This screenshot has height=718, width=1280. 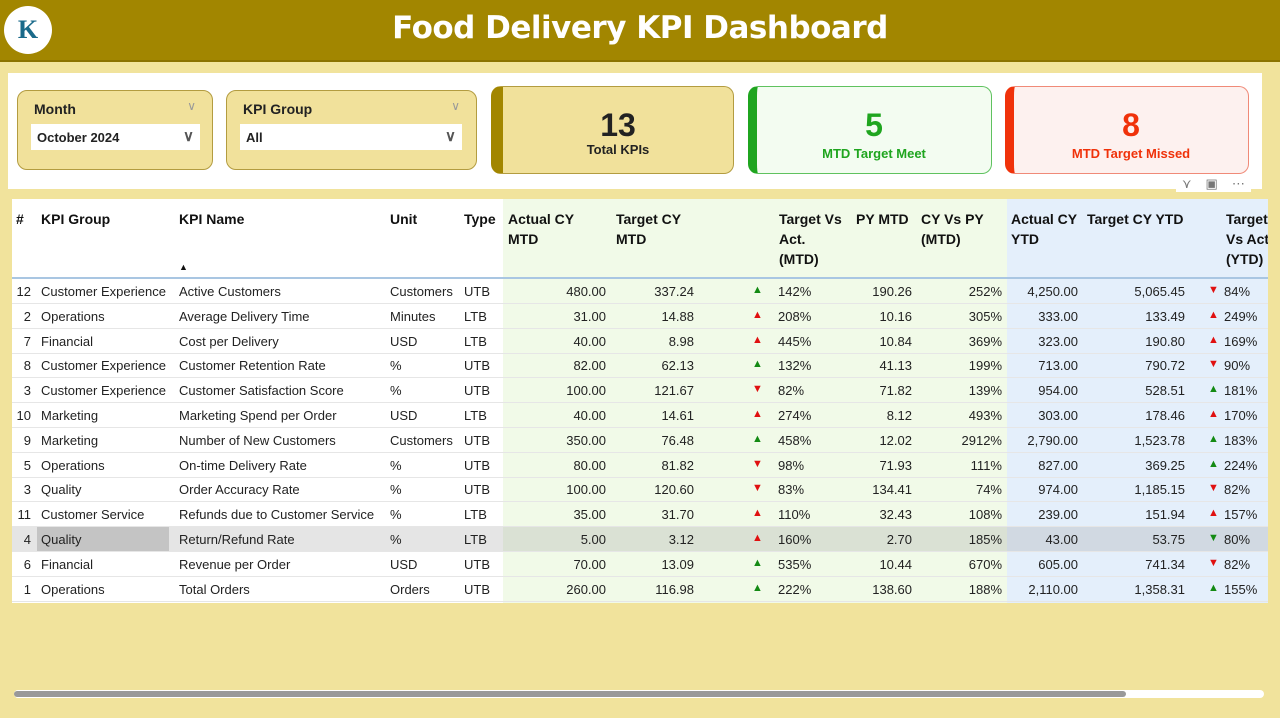 What do you see at coordinates (677, 465) in the screenshot?
I see `table-cell: 81.82` at bounding box center [677, 465].